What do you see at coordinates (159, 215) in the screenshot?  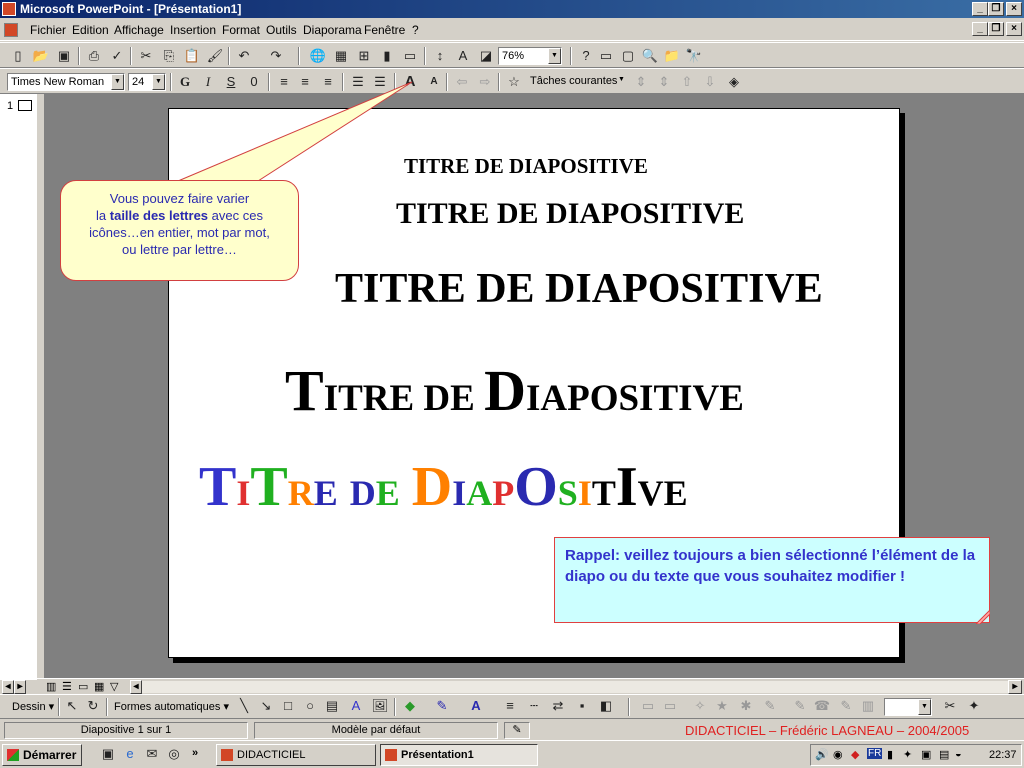 I see `callout-highlight: taille des lettres` at bounding box center [159, 215].